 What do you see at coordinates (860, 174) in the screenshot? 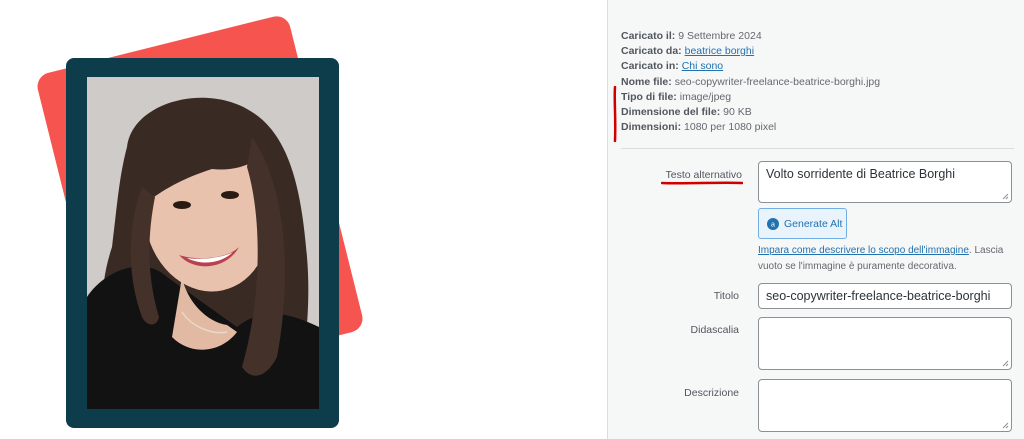
I see `alt-text-value: Volto sorridente di Beatrice Borghi` at bounding box center [860, 174].